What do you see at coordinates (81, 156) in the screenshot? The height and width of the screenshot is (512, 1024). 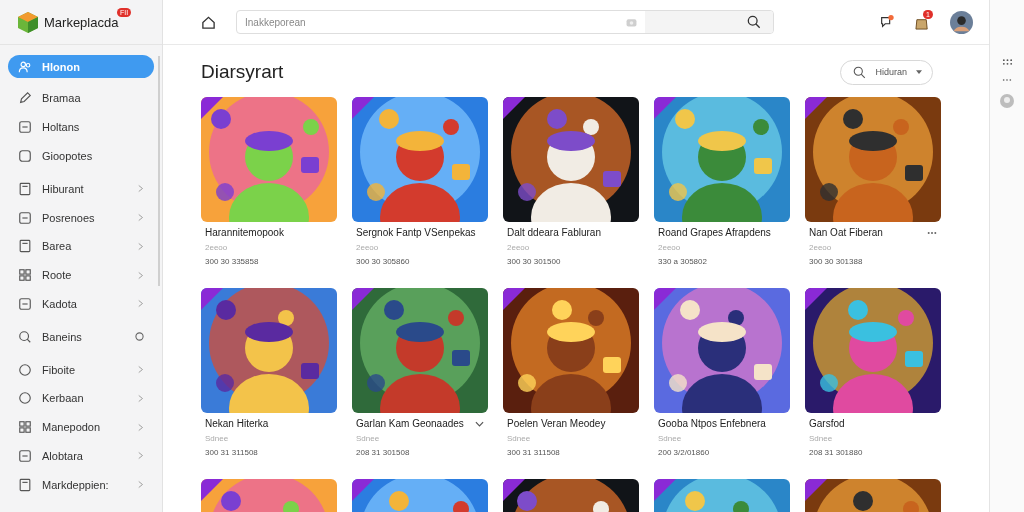 I see `sidebar-item: Gioopotes` at bounding box center [81, 156].